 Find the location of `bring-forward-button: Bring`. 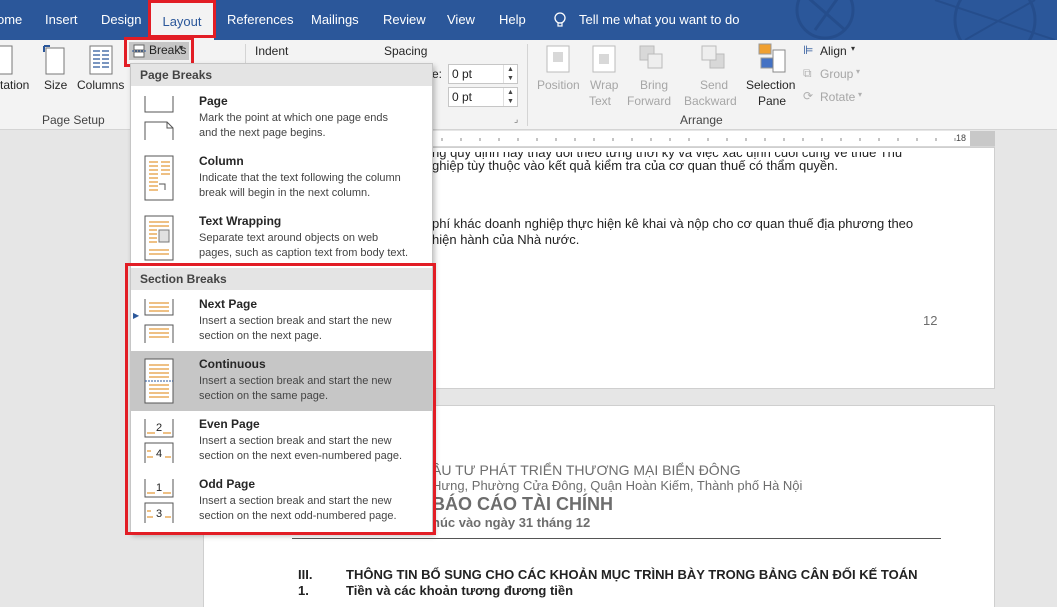

bring-forward-button: Bring is located at coordinates (654, 85).